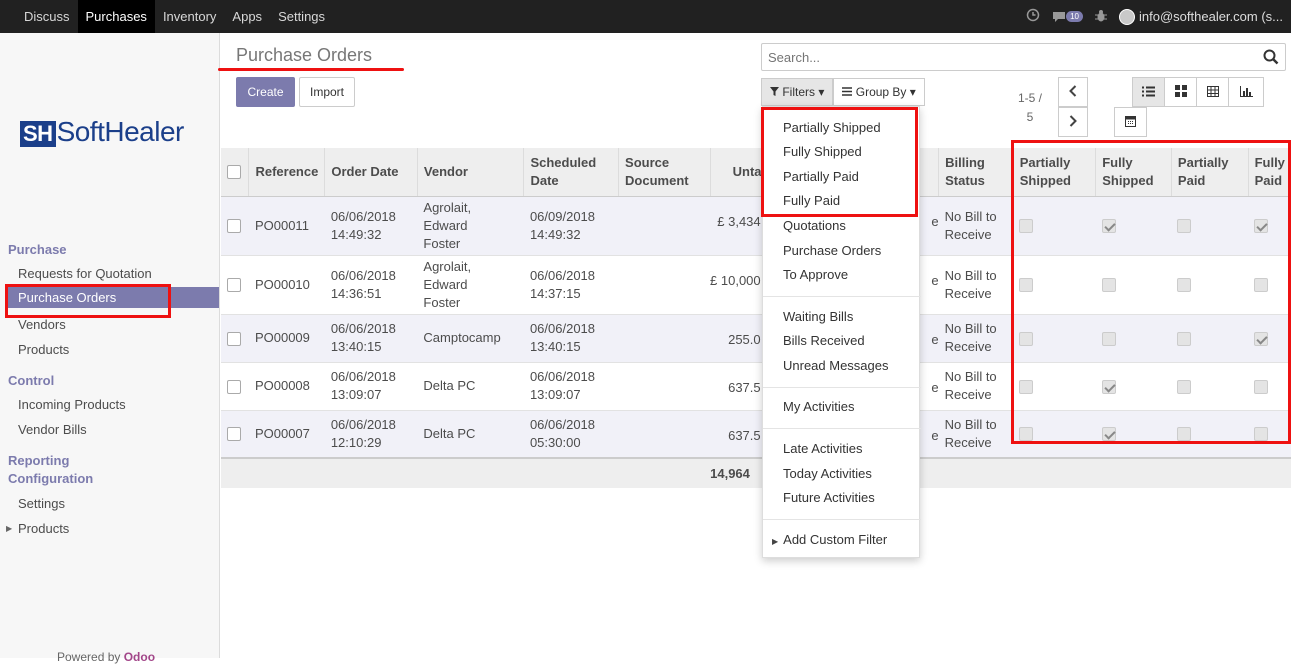  Describe the element at coordinates (797, 92) in the screenshot. I see `filters-button: Filters ▾` at that location.